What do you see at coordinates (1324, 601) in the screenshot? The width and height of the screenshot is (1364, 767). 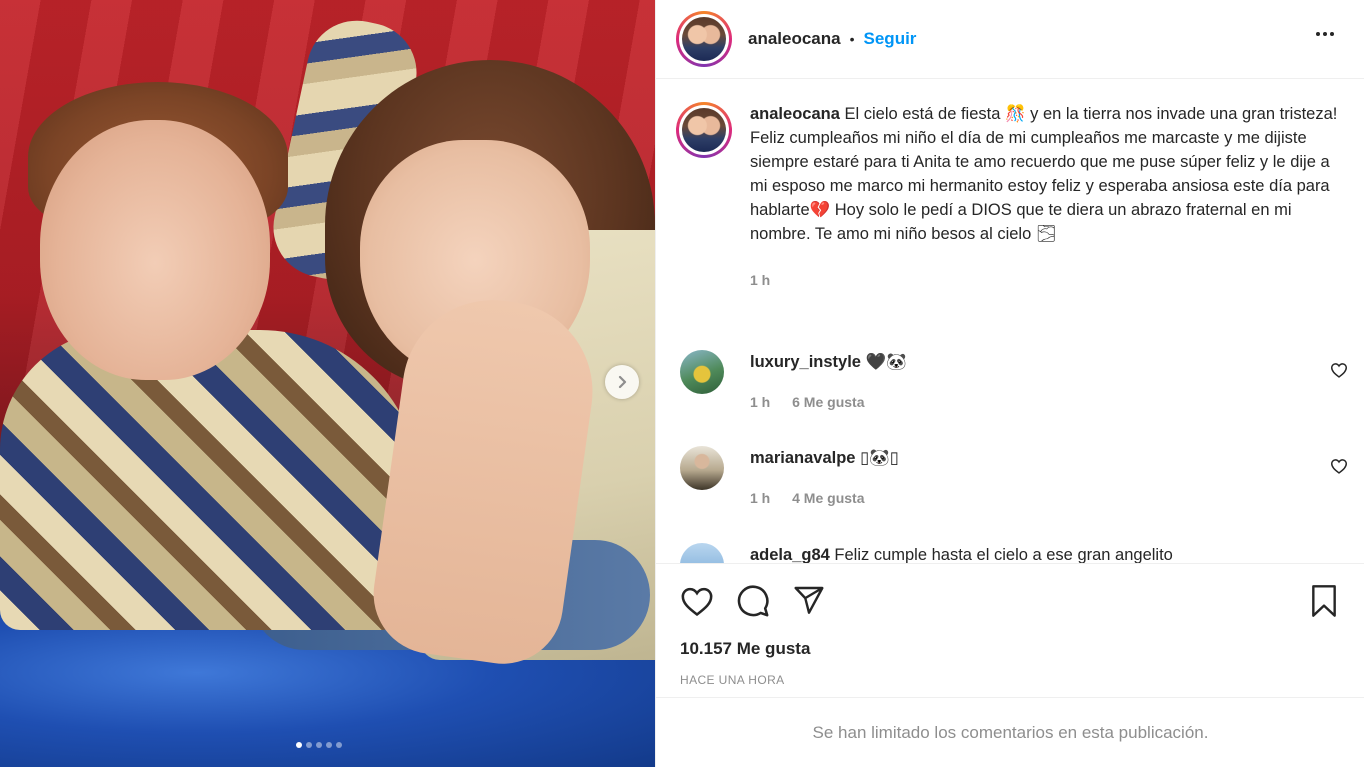 I see `bookmark-icon` at bounding box center [1324, 601].